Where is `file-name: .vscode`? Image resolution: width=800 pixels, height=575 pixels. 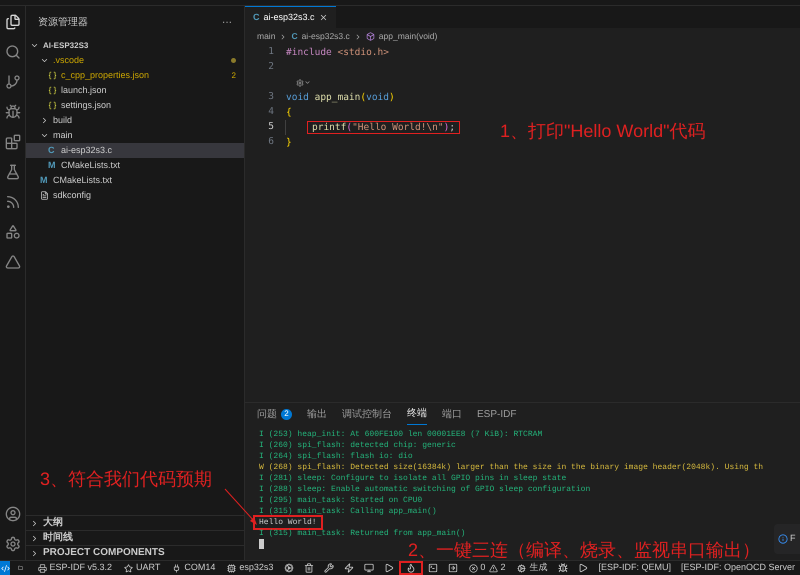 file-name: .vscode is located at coordinates (68, 60).